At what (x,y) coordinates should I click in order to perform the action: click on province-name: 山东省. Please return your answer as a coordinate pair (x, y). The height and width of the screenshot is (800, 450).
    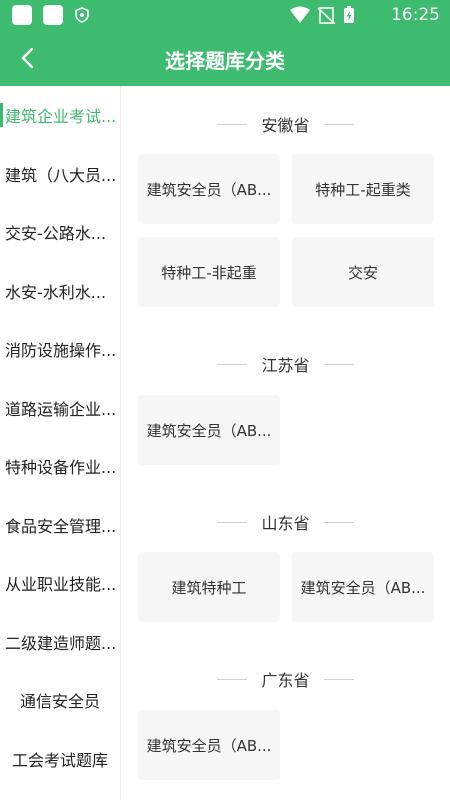
    Looking at the image, I should click on (285, 523).